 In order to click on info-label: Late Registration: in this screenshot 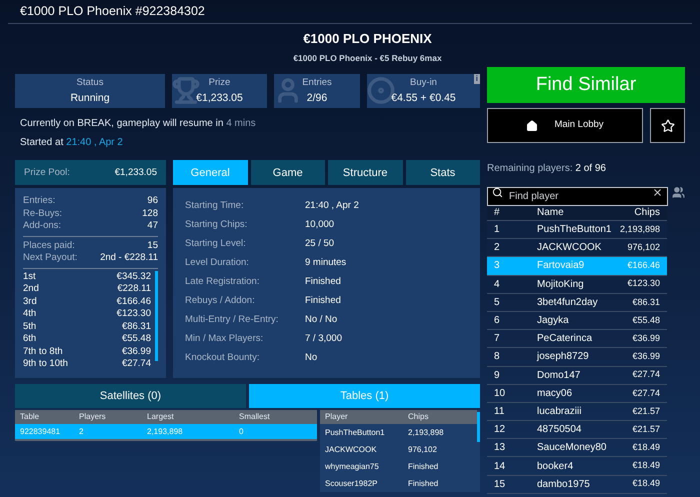, I will do `click(222, 281)`.